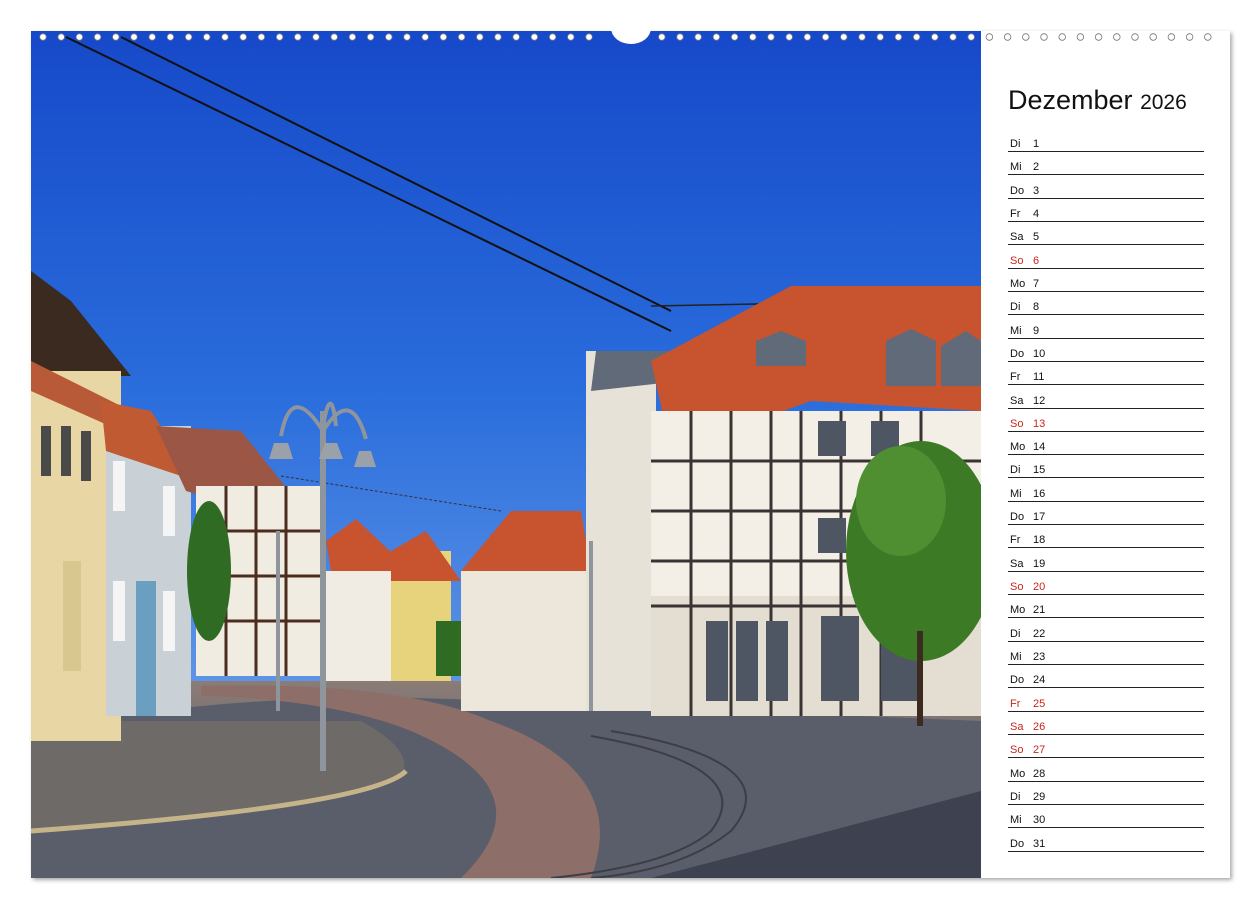  Describe the element at coordinates (1106, 538) in the screenshot. I see `day-row: Fr 18` at that location.